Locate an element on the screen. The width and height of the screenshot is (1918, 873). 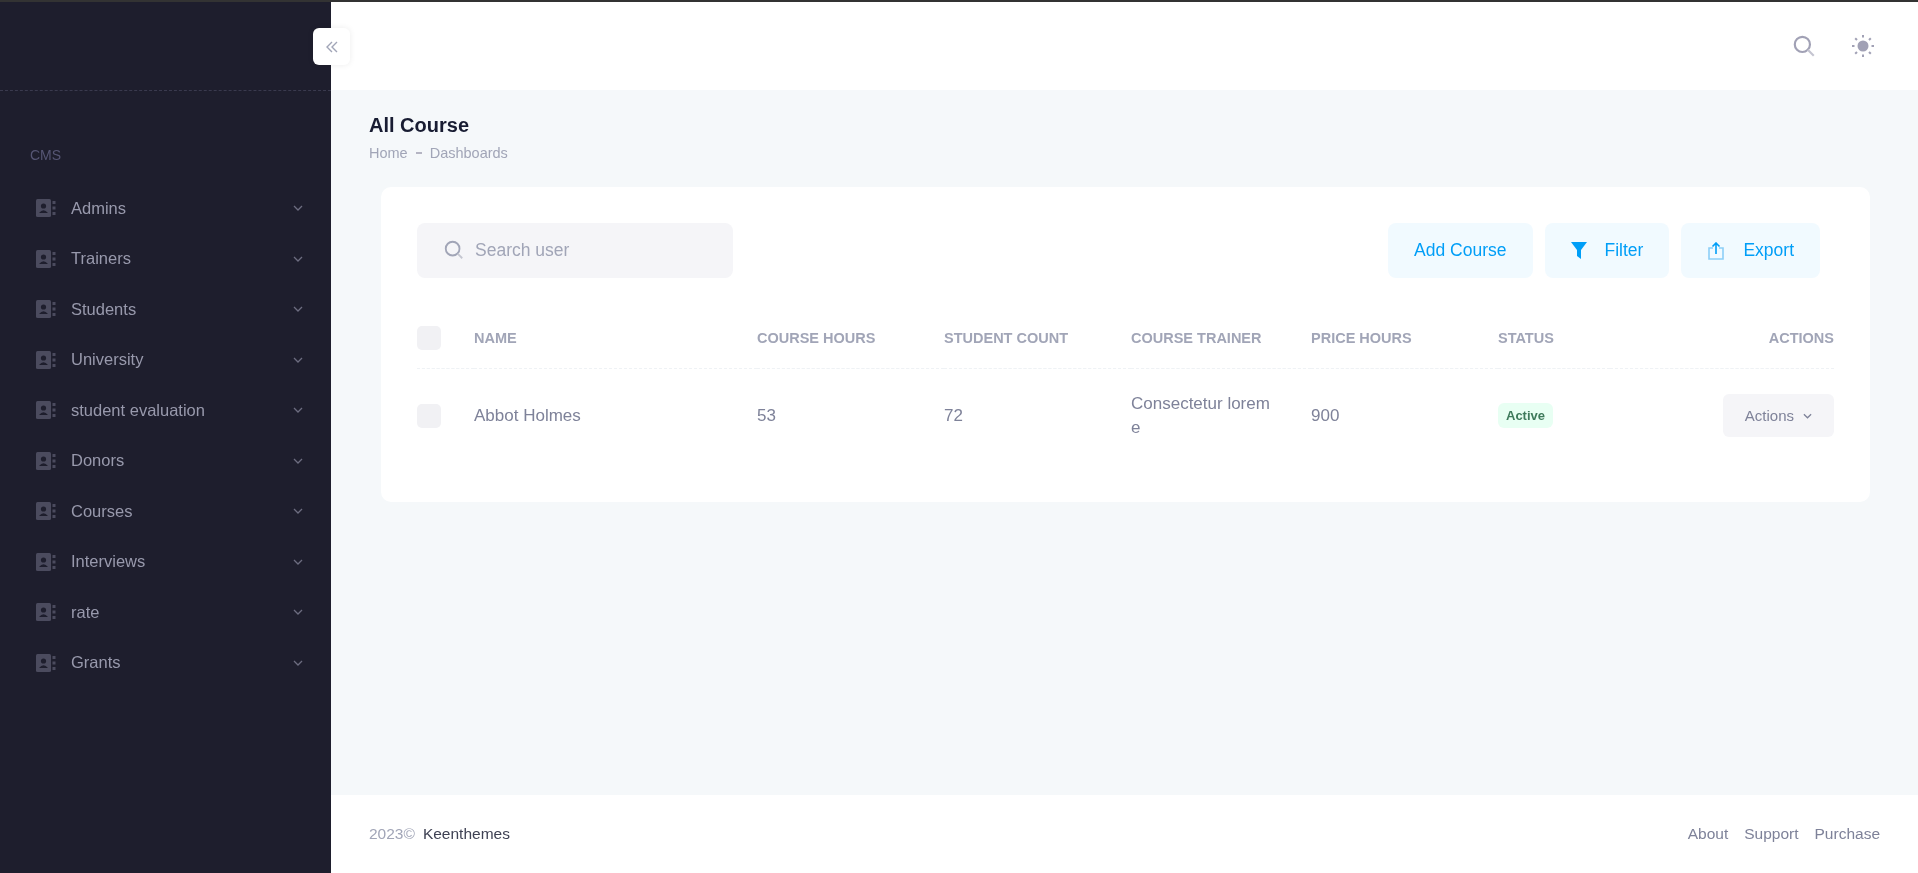
column-header: COURSE TRAINER is located at coordinates (1196, 338).